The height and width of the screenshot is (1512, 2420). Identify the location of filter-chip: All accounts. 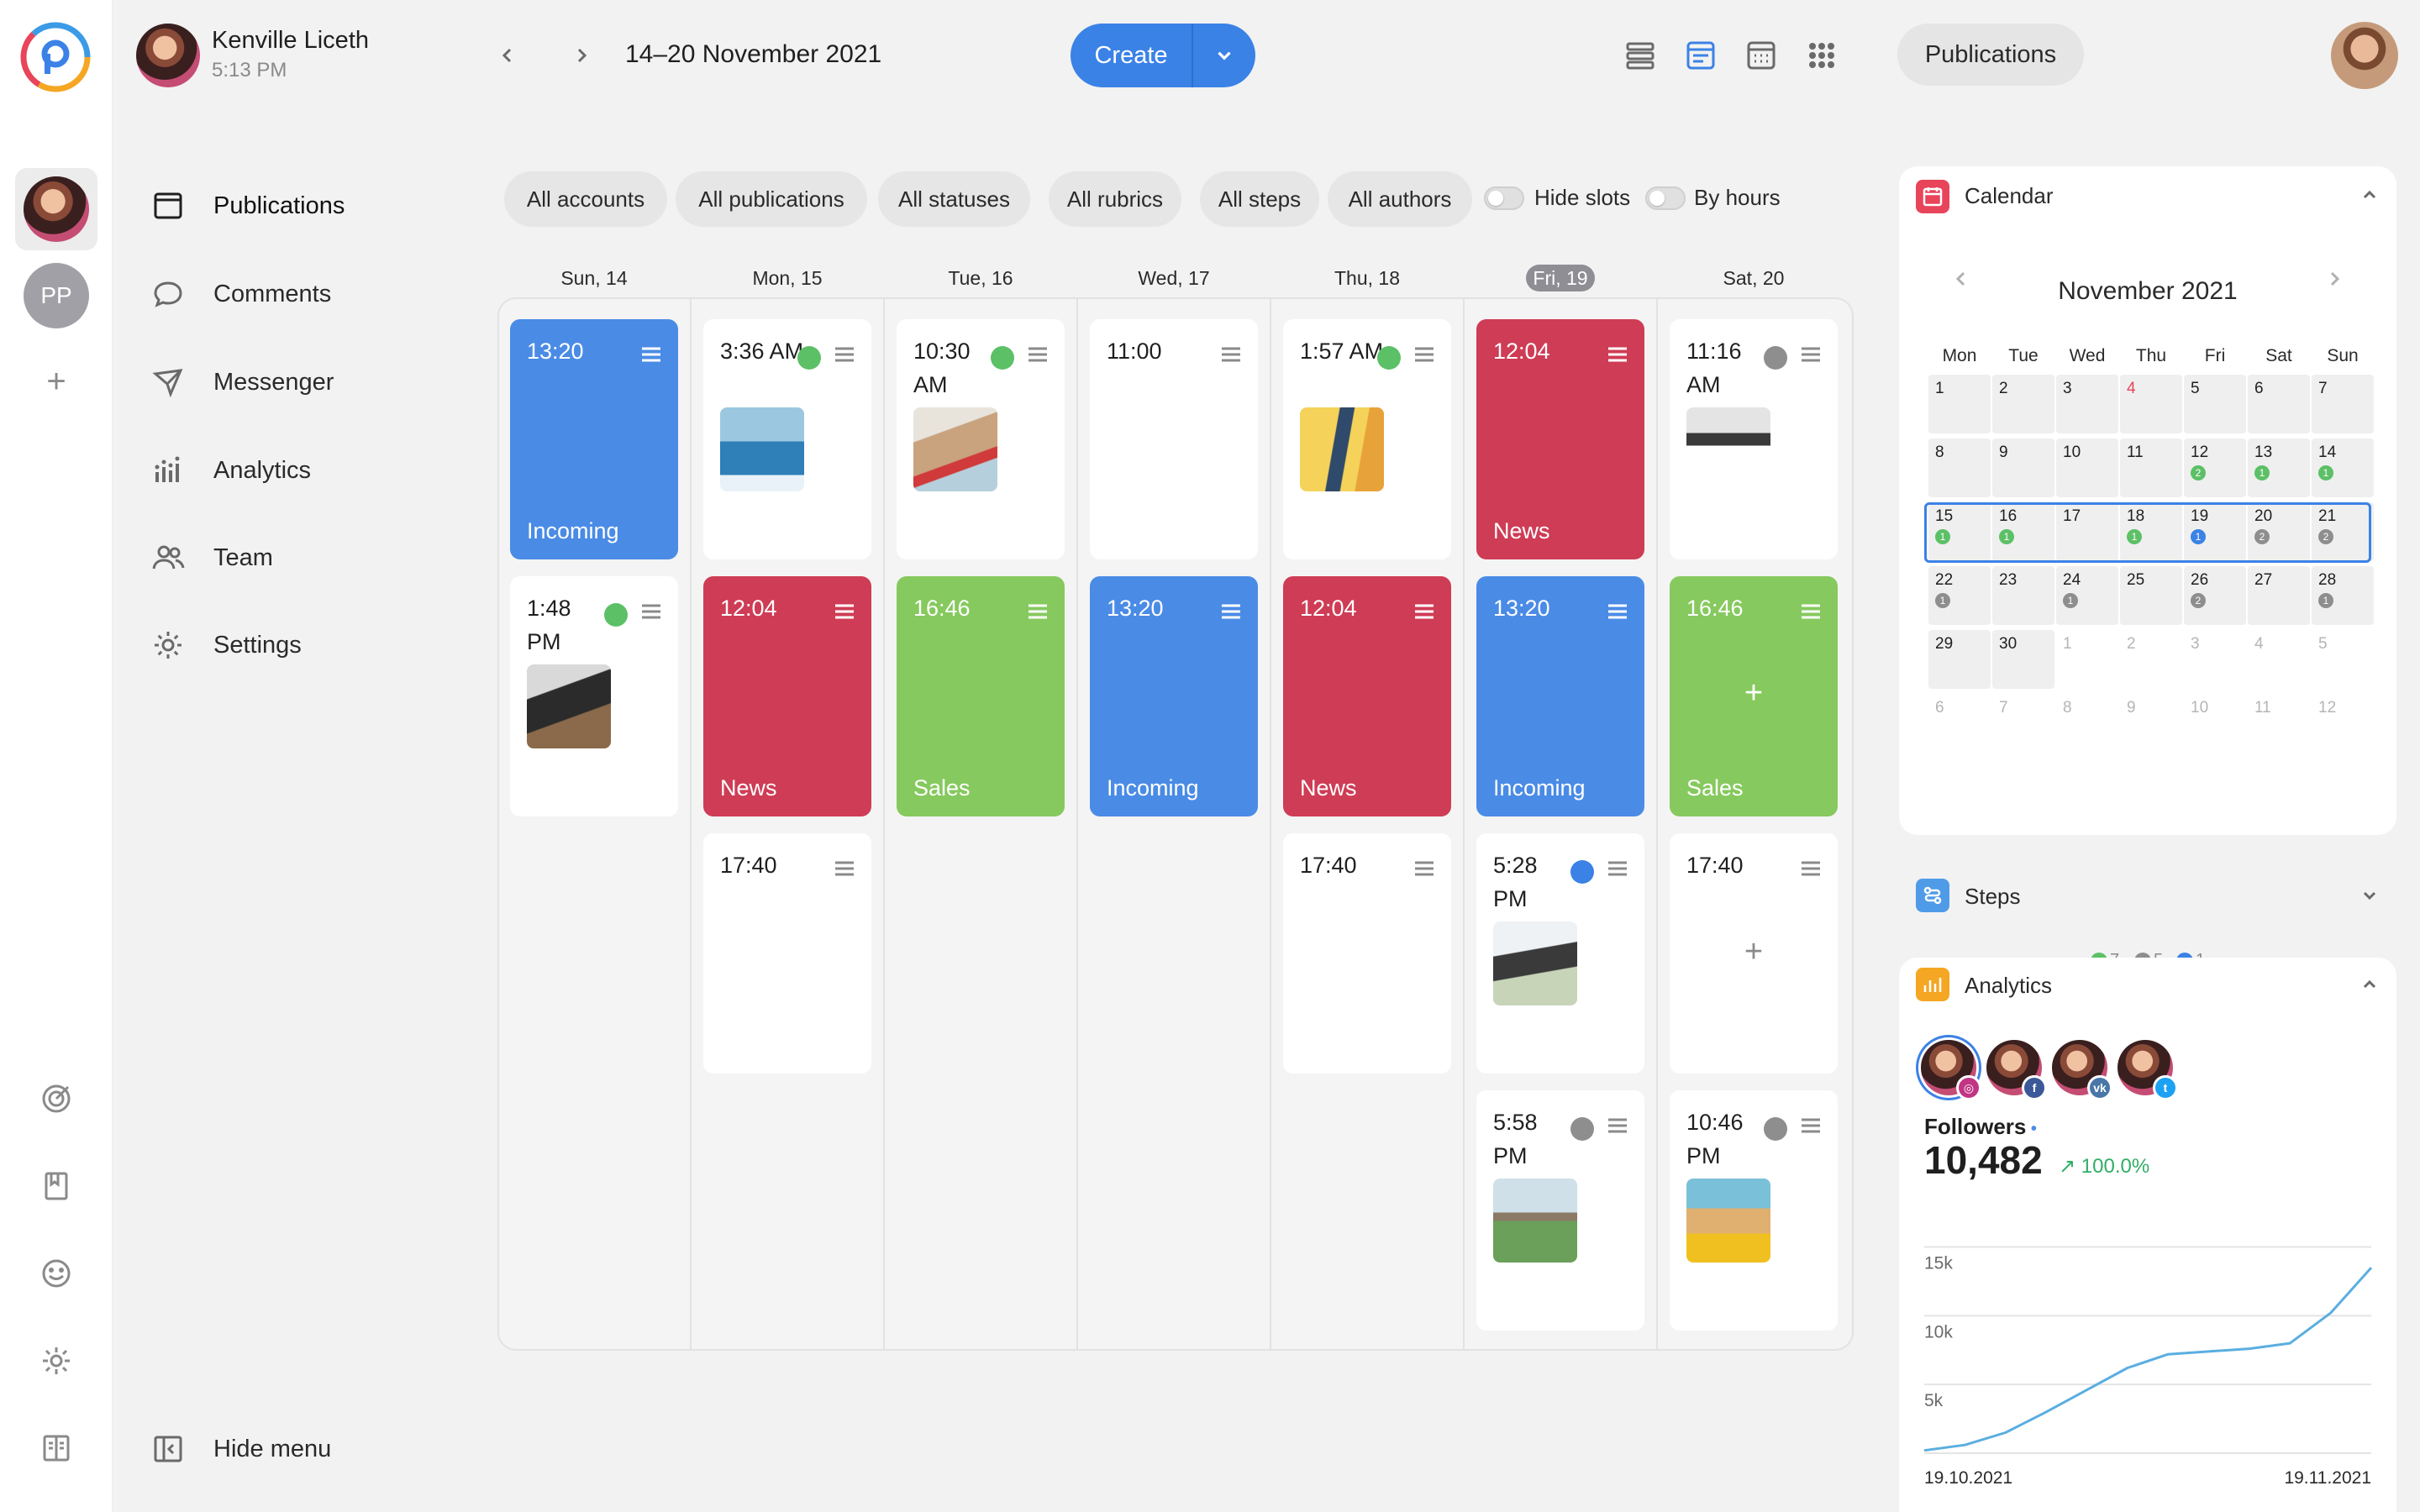
(585, 199).